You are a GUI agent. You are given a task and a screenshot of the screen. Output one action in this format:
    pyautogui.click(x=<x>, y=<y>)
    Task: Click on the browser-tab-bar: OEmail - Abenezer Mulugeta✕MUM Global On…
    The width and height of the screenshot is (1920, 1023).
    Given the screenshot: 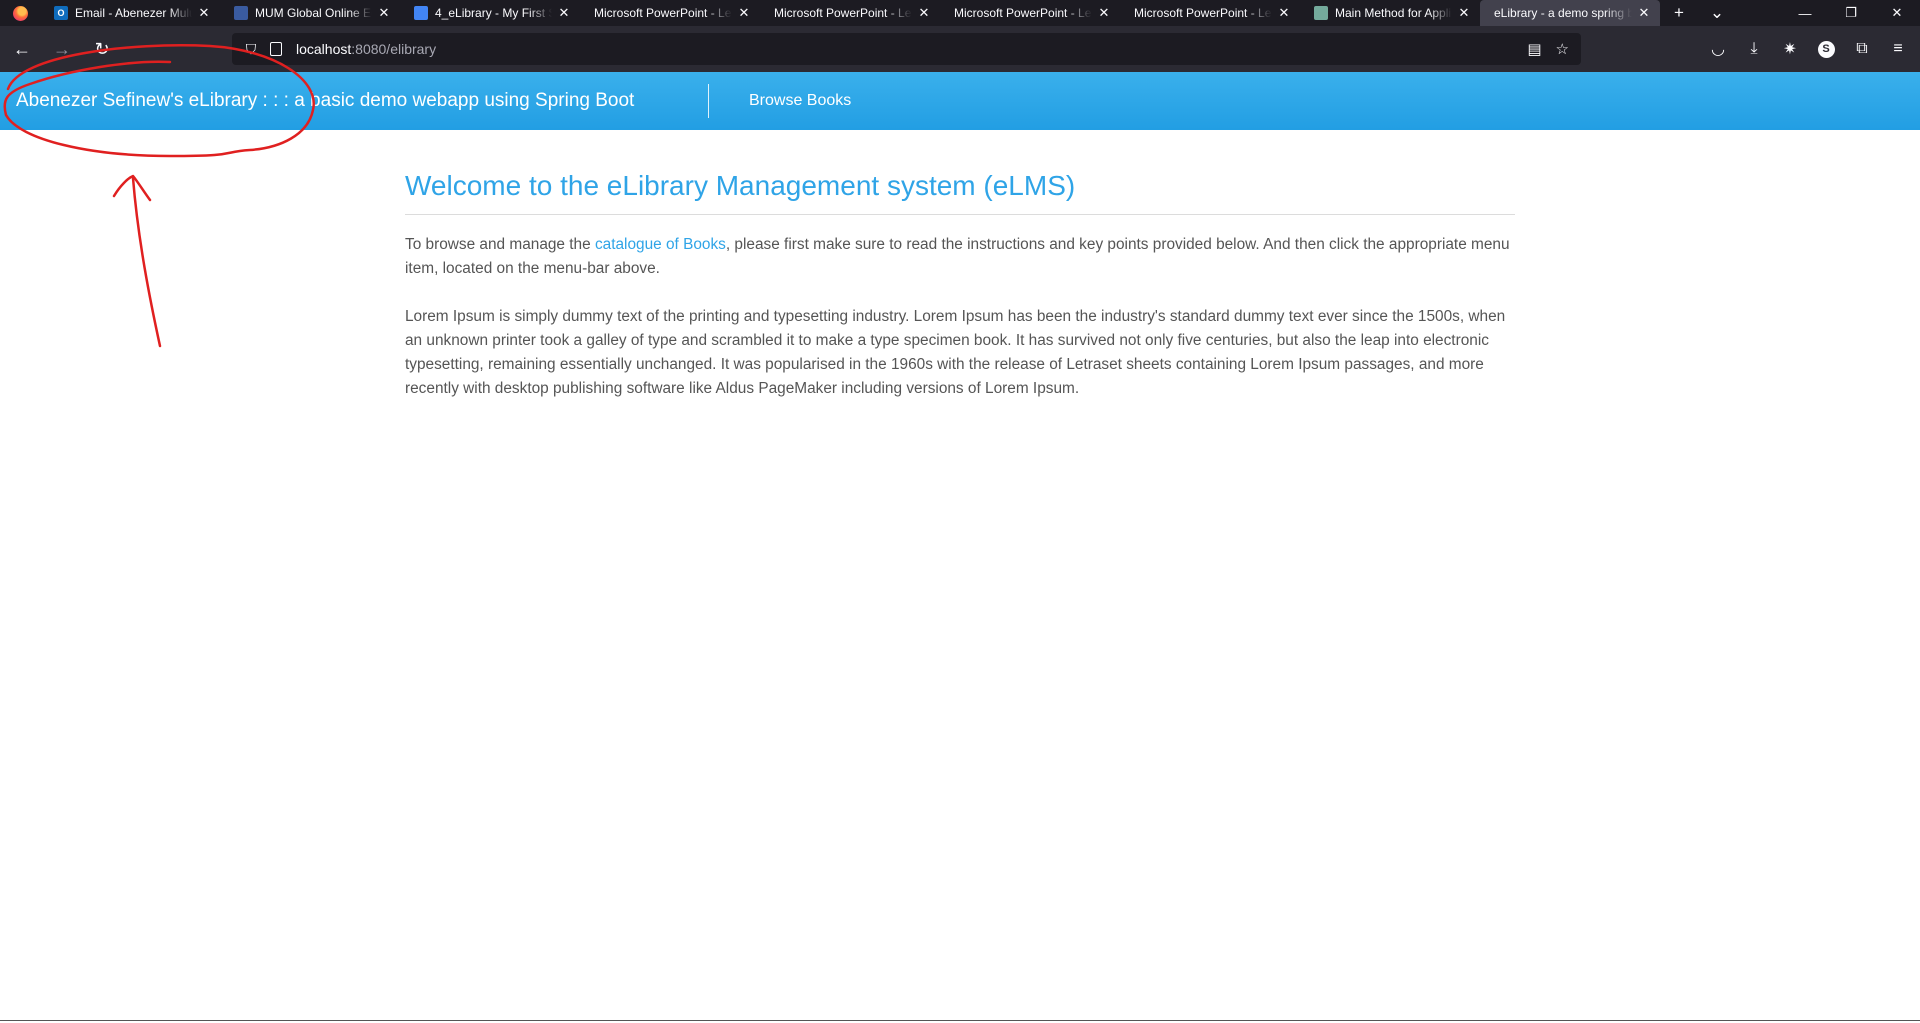 What is the action you would take?
    pyautogui.click(x=960, y=13)
    